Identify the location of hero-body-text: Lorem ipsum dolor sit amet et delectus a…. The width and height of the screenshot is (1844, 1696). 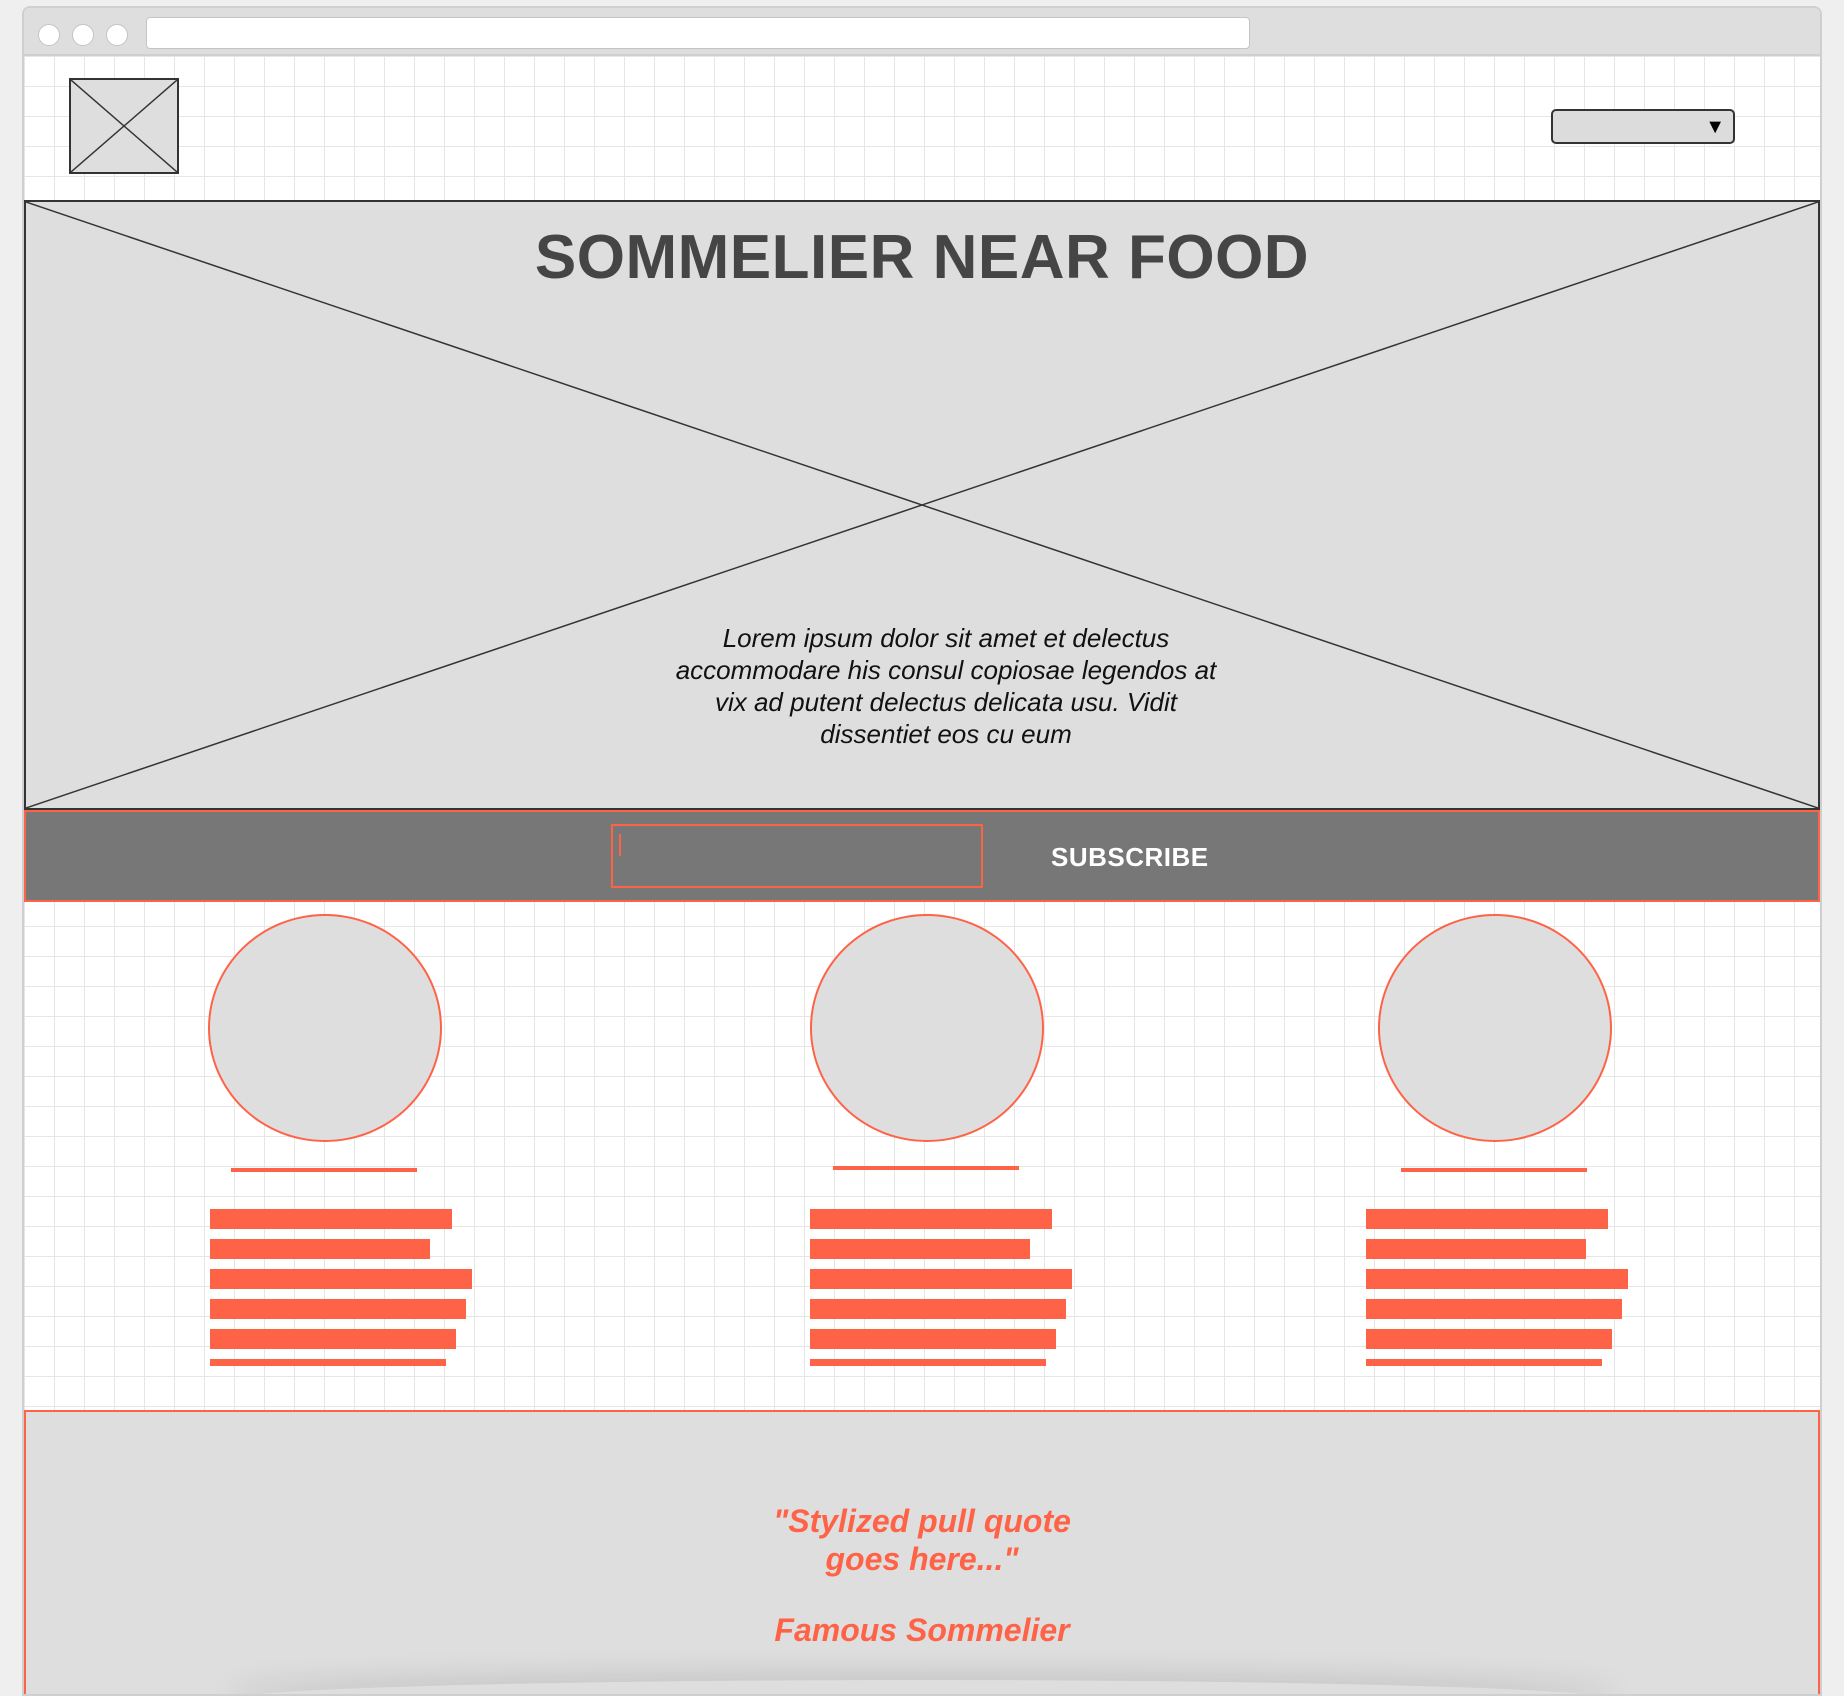
(946, 686).